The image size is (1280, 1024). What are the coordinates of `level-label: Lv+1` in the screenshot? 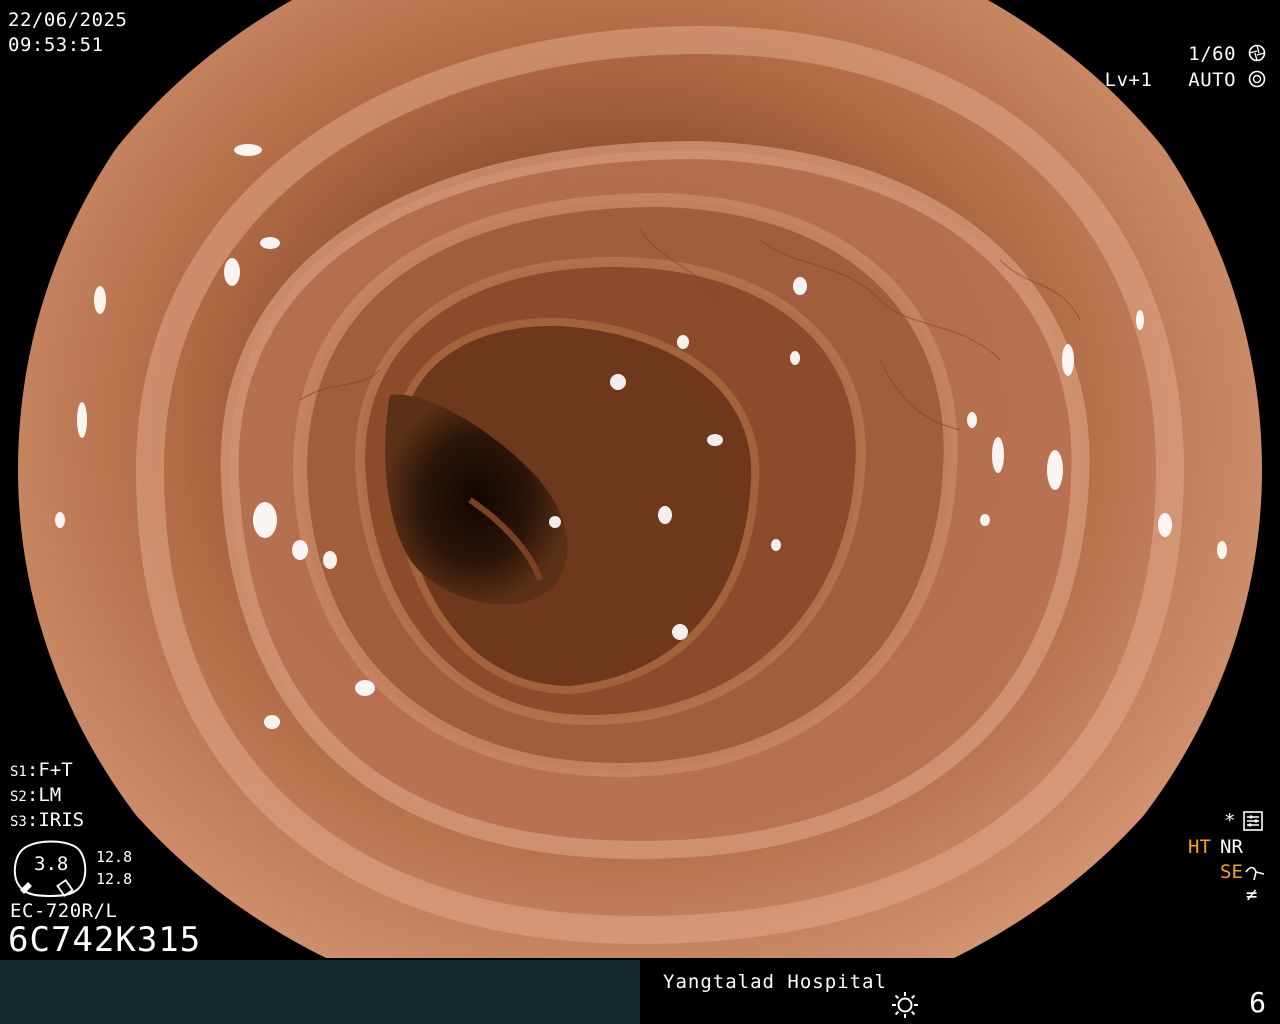 It's located at (1128, 80).